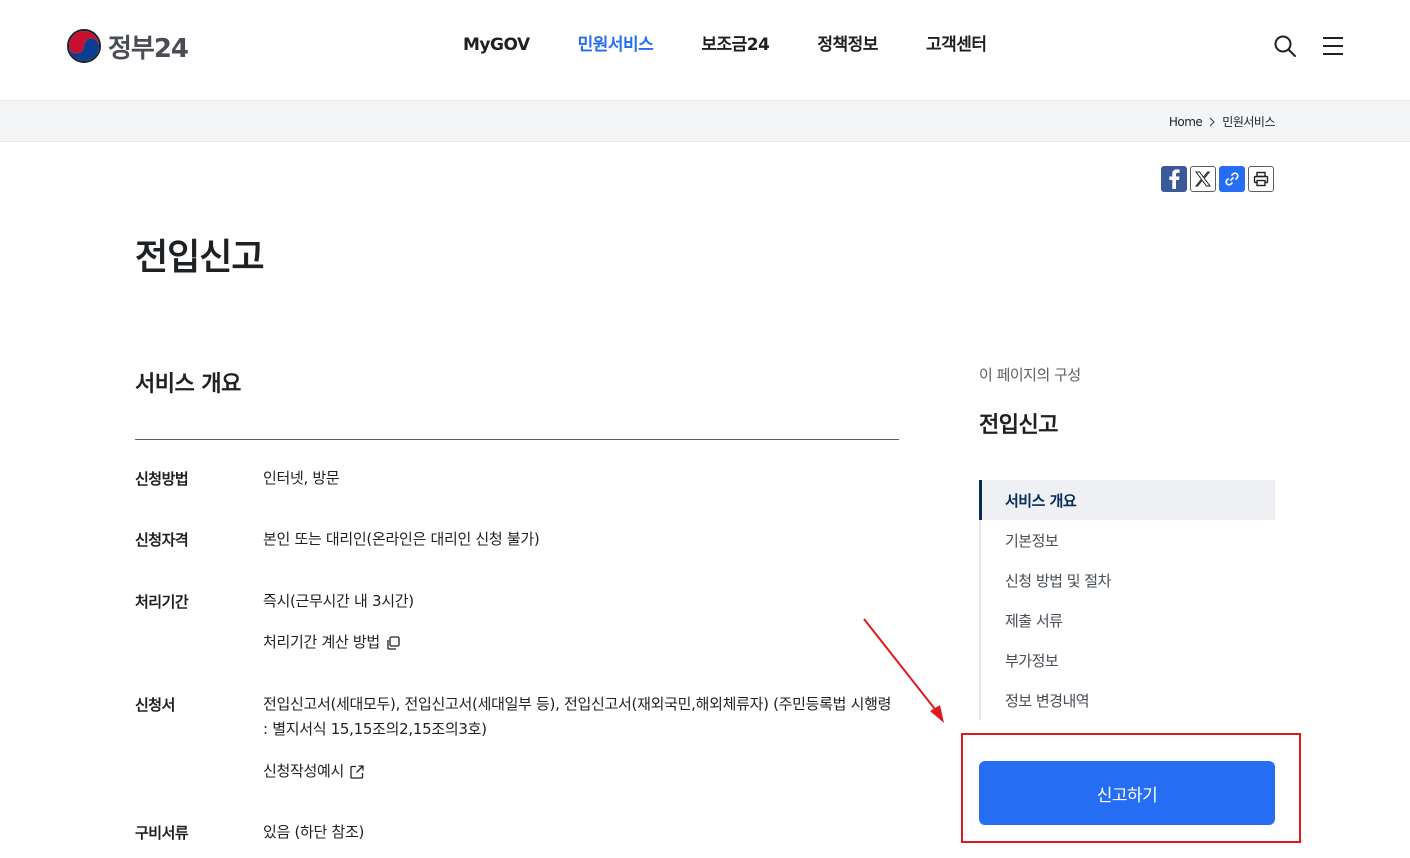  I want to click on link-copy-icon, so click(1232, 179).